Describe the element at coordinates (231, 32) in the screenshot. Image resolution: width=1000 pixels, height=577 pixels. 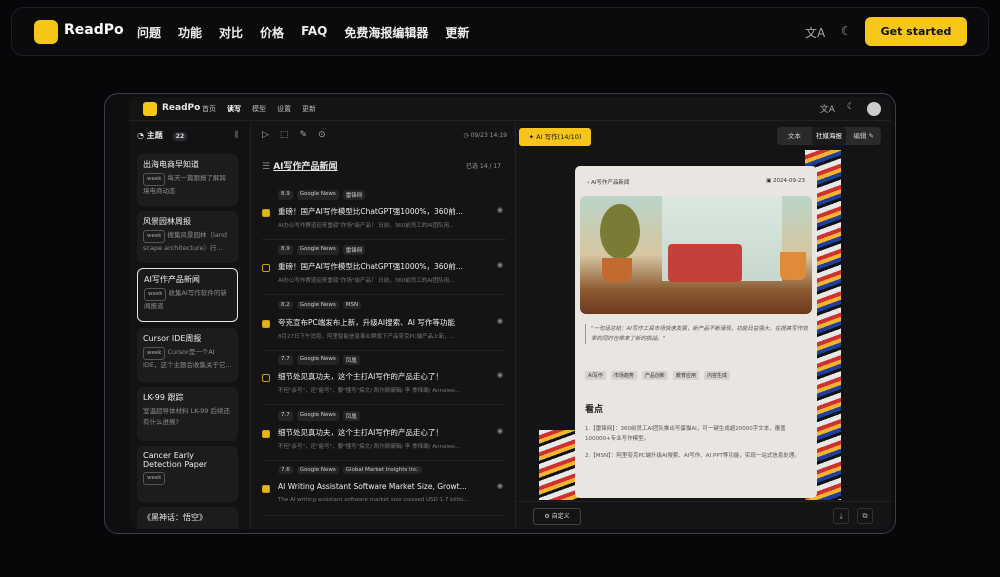
I see `menu-item-compare: 对比` at that location.